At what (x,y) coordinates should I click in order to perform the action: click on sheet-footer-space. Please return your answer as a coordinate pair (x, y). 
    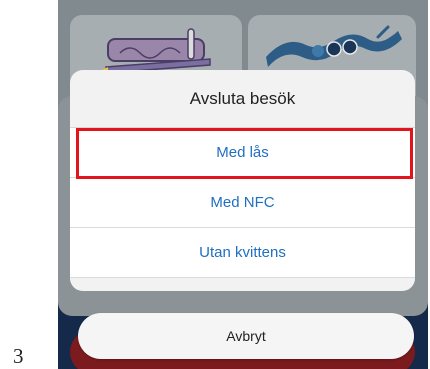
    Looking at the image, I should click on (242, 284).